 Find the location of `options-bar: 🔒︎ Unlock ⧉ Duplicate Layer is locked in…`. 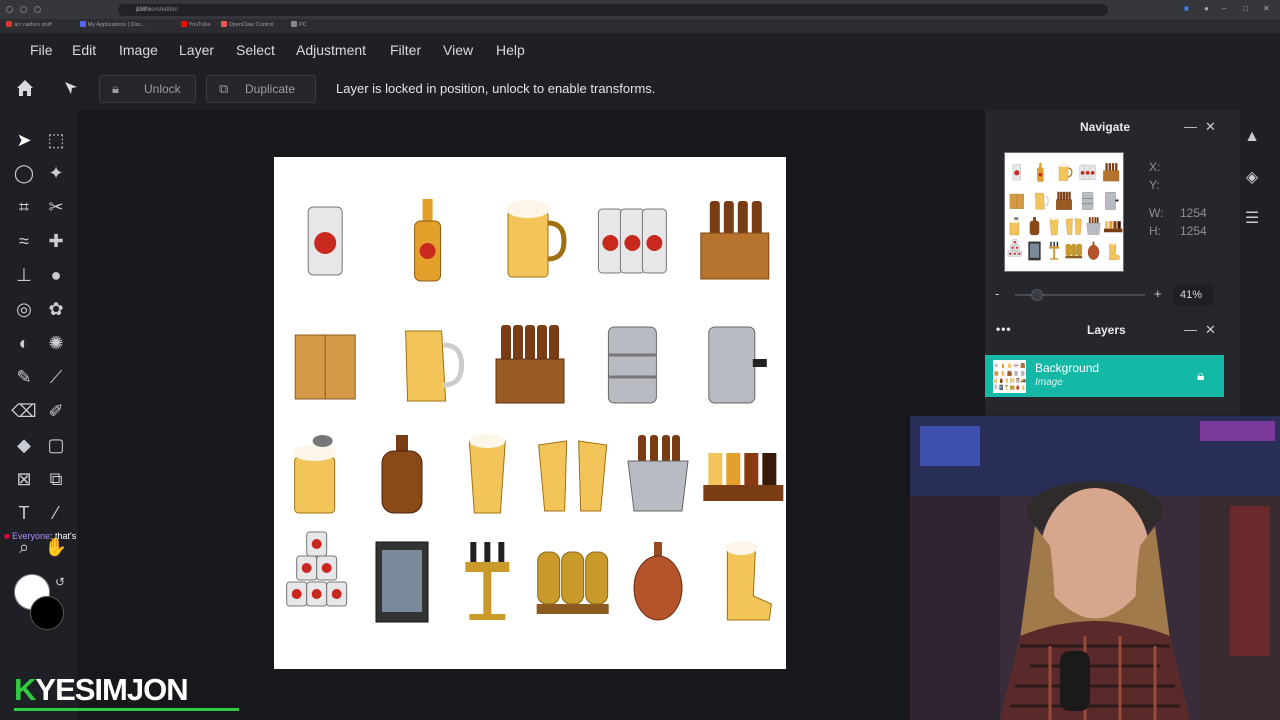

options-bar: 🔒︎ Unlock ⧉ Duplicate Layer is locked in… is located at coordinates (640, 88).